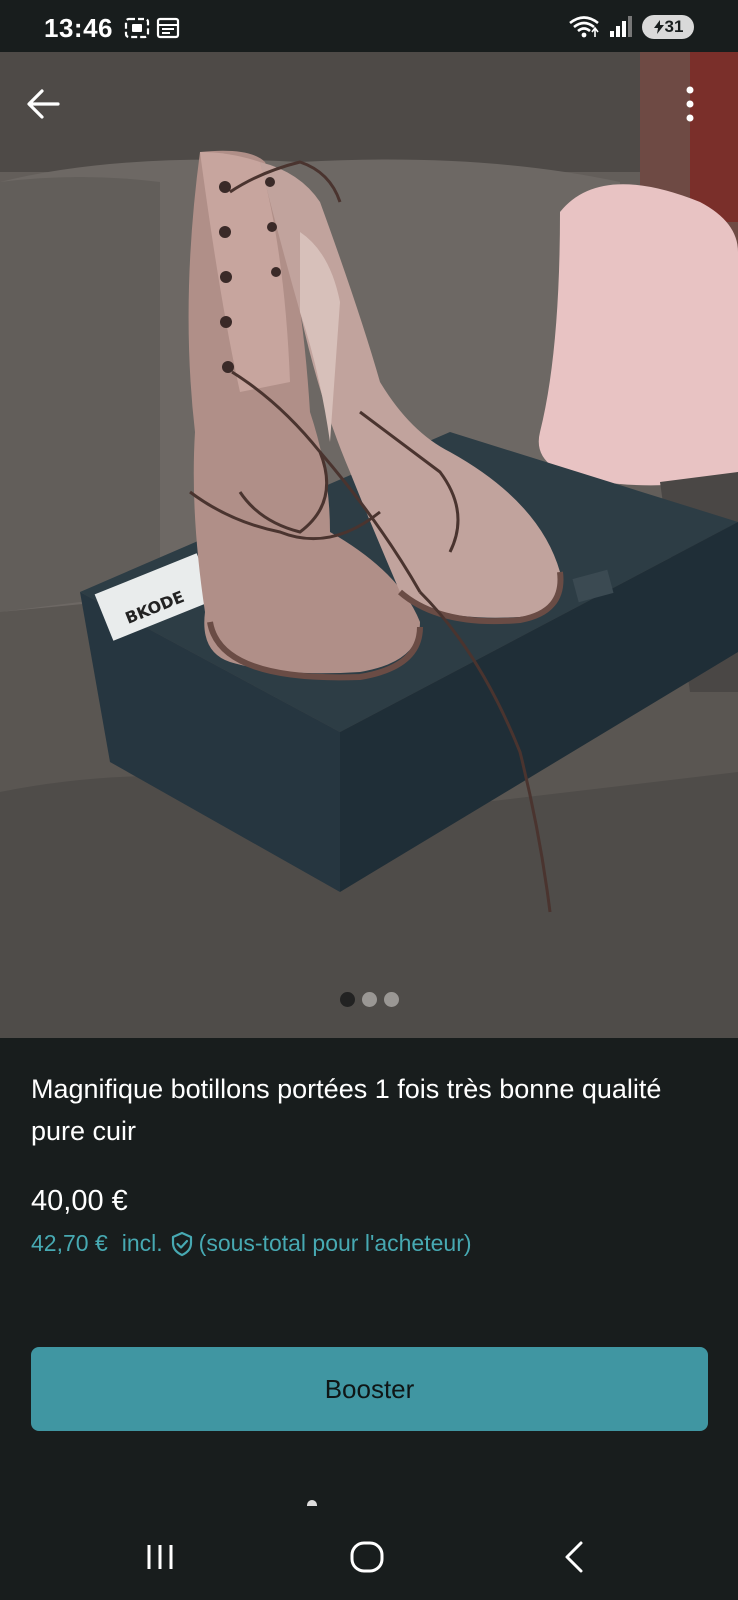 Image resolution: width=738 pixels, height=1600 pixels. I want to click on arrow-left-icon, so click(43, 104).